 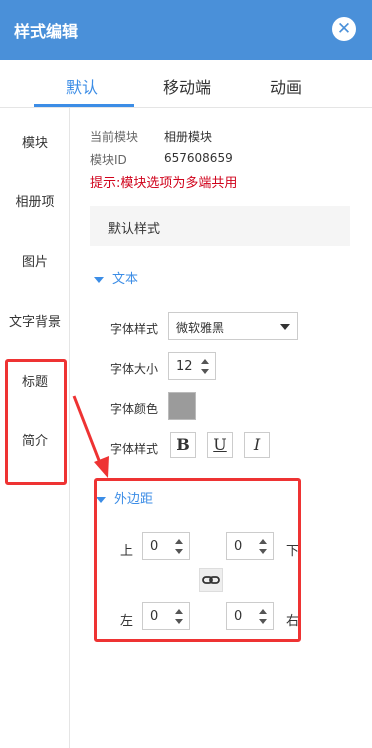 I want to click on font-size-label: 字体大小, so click(x=134, y=369).